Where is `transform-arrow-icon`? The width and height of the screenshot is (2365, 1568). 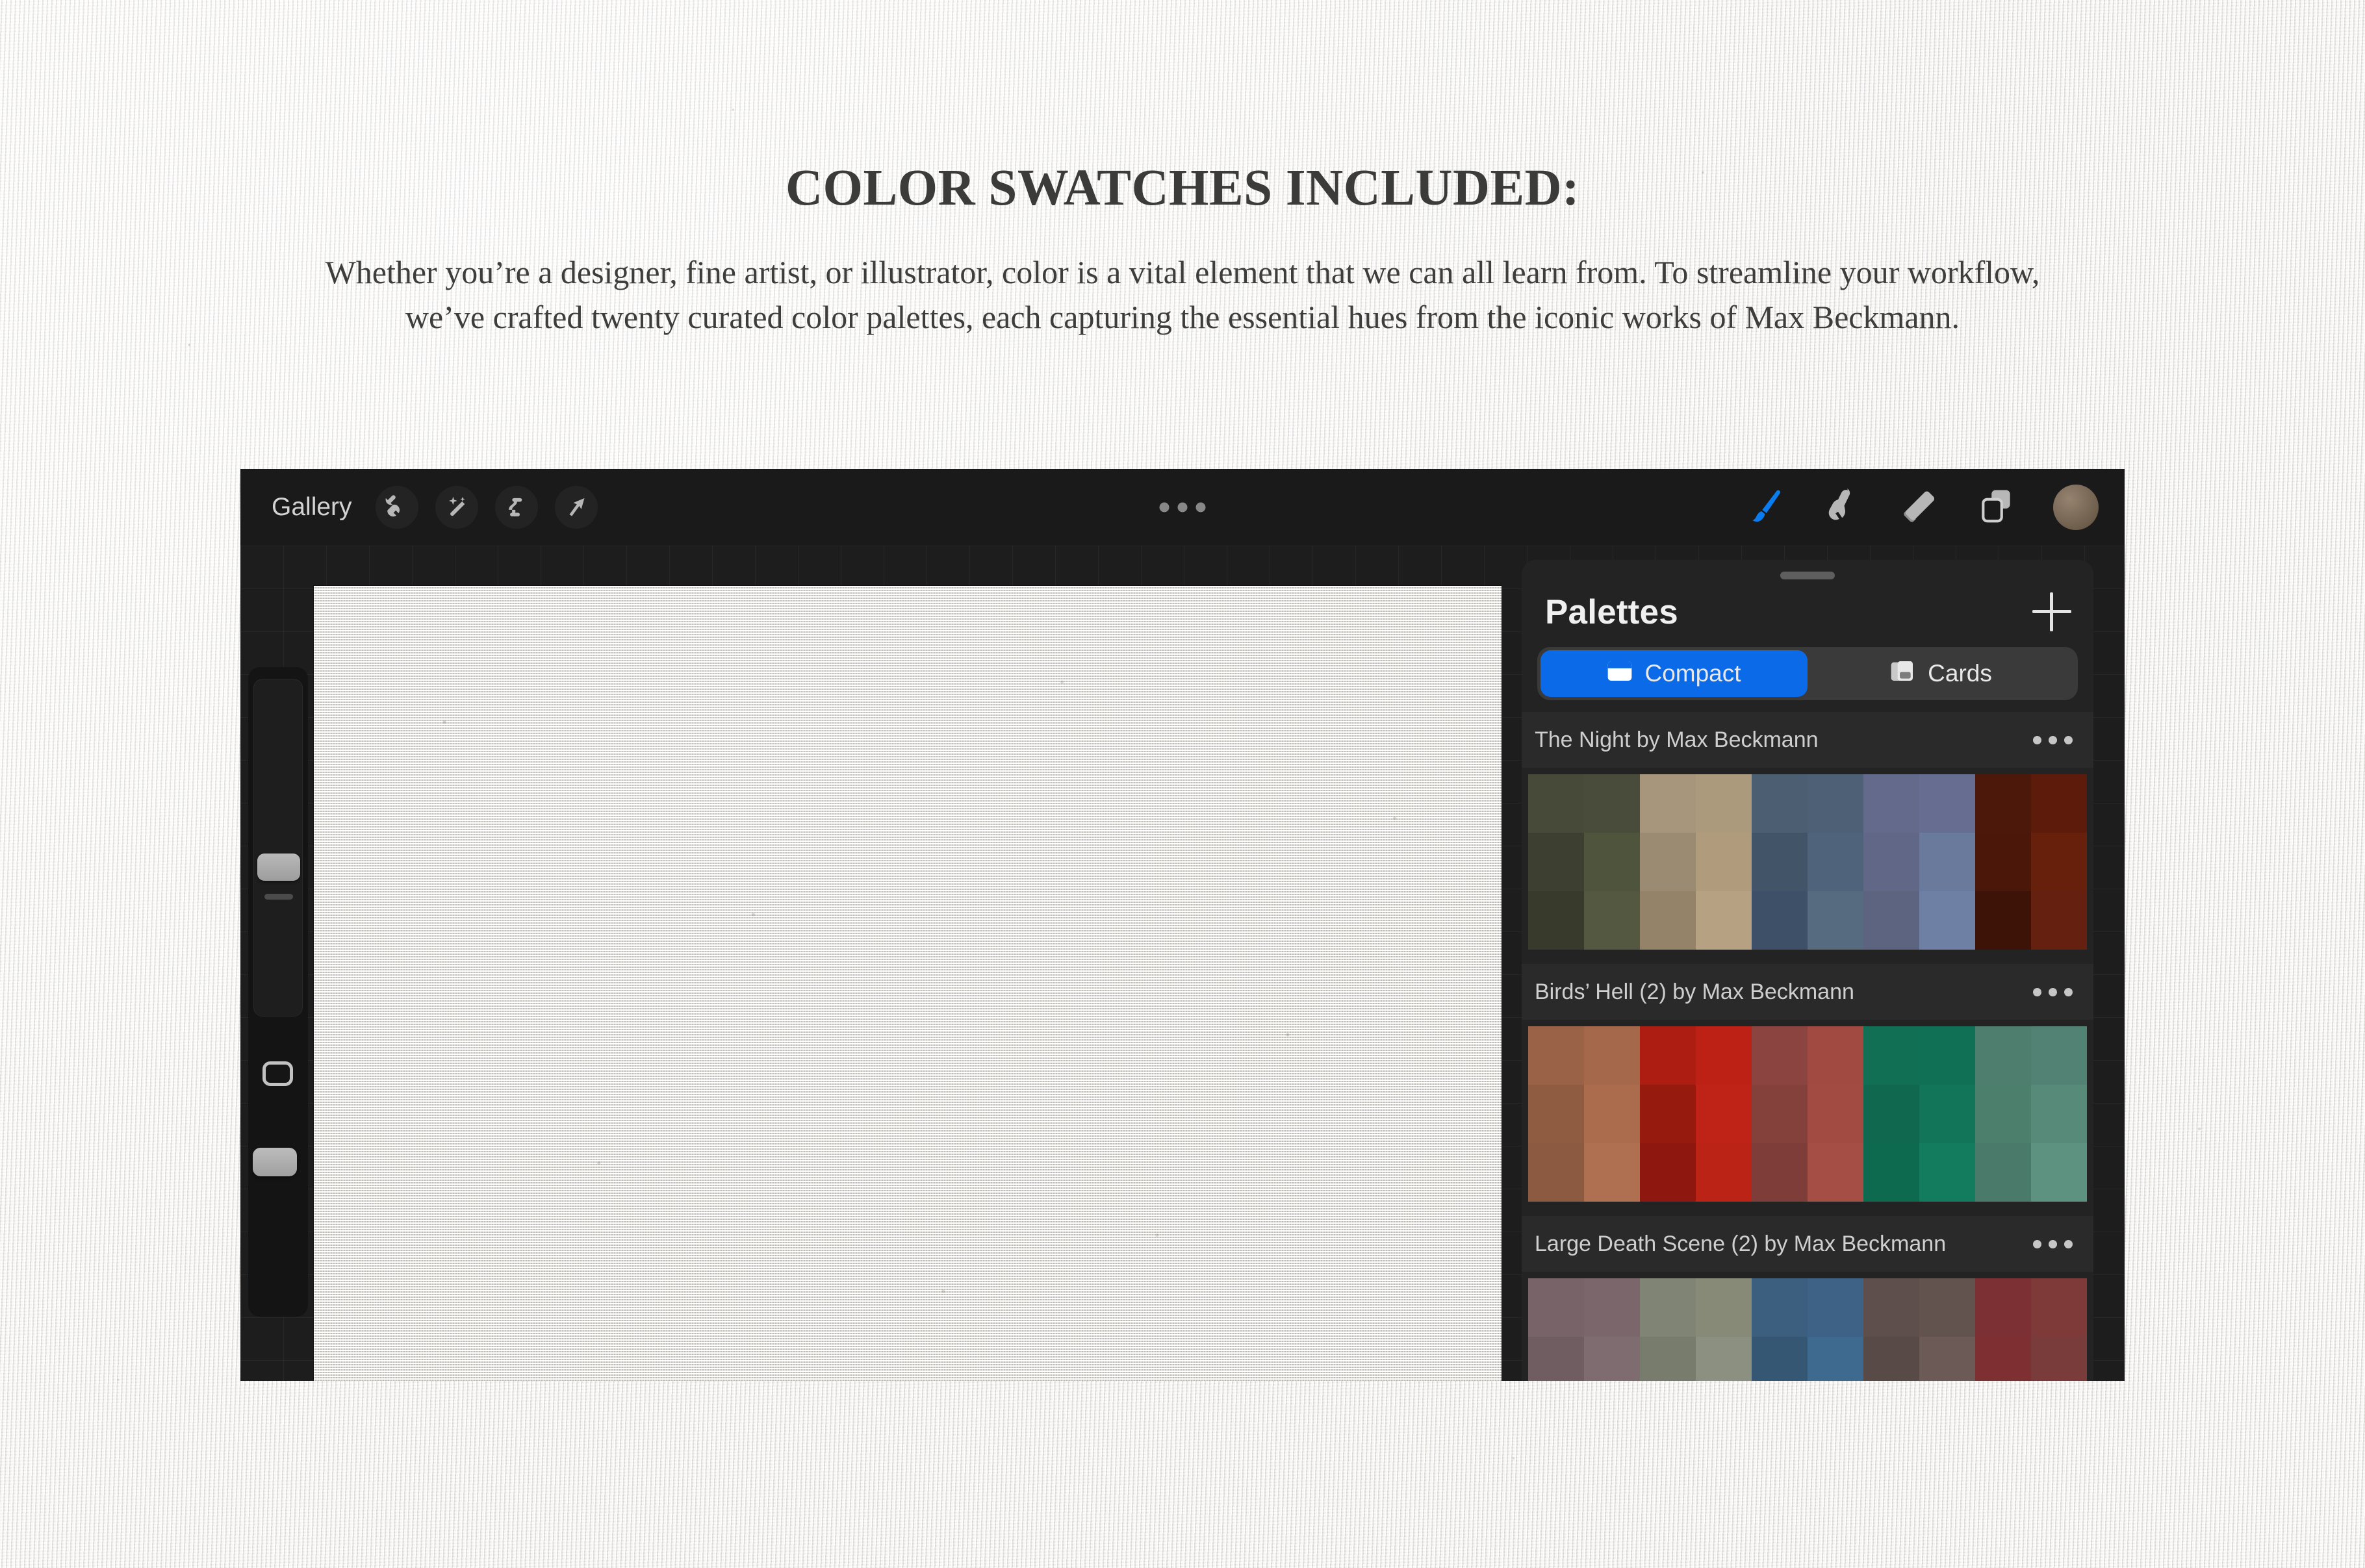 transform-arrow-icon is located at coordinates (576, 507).